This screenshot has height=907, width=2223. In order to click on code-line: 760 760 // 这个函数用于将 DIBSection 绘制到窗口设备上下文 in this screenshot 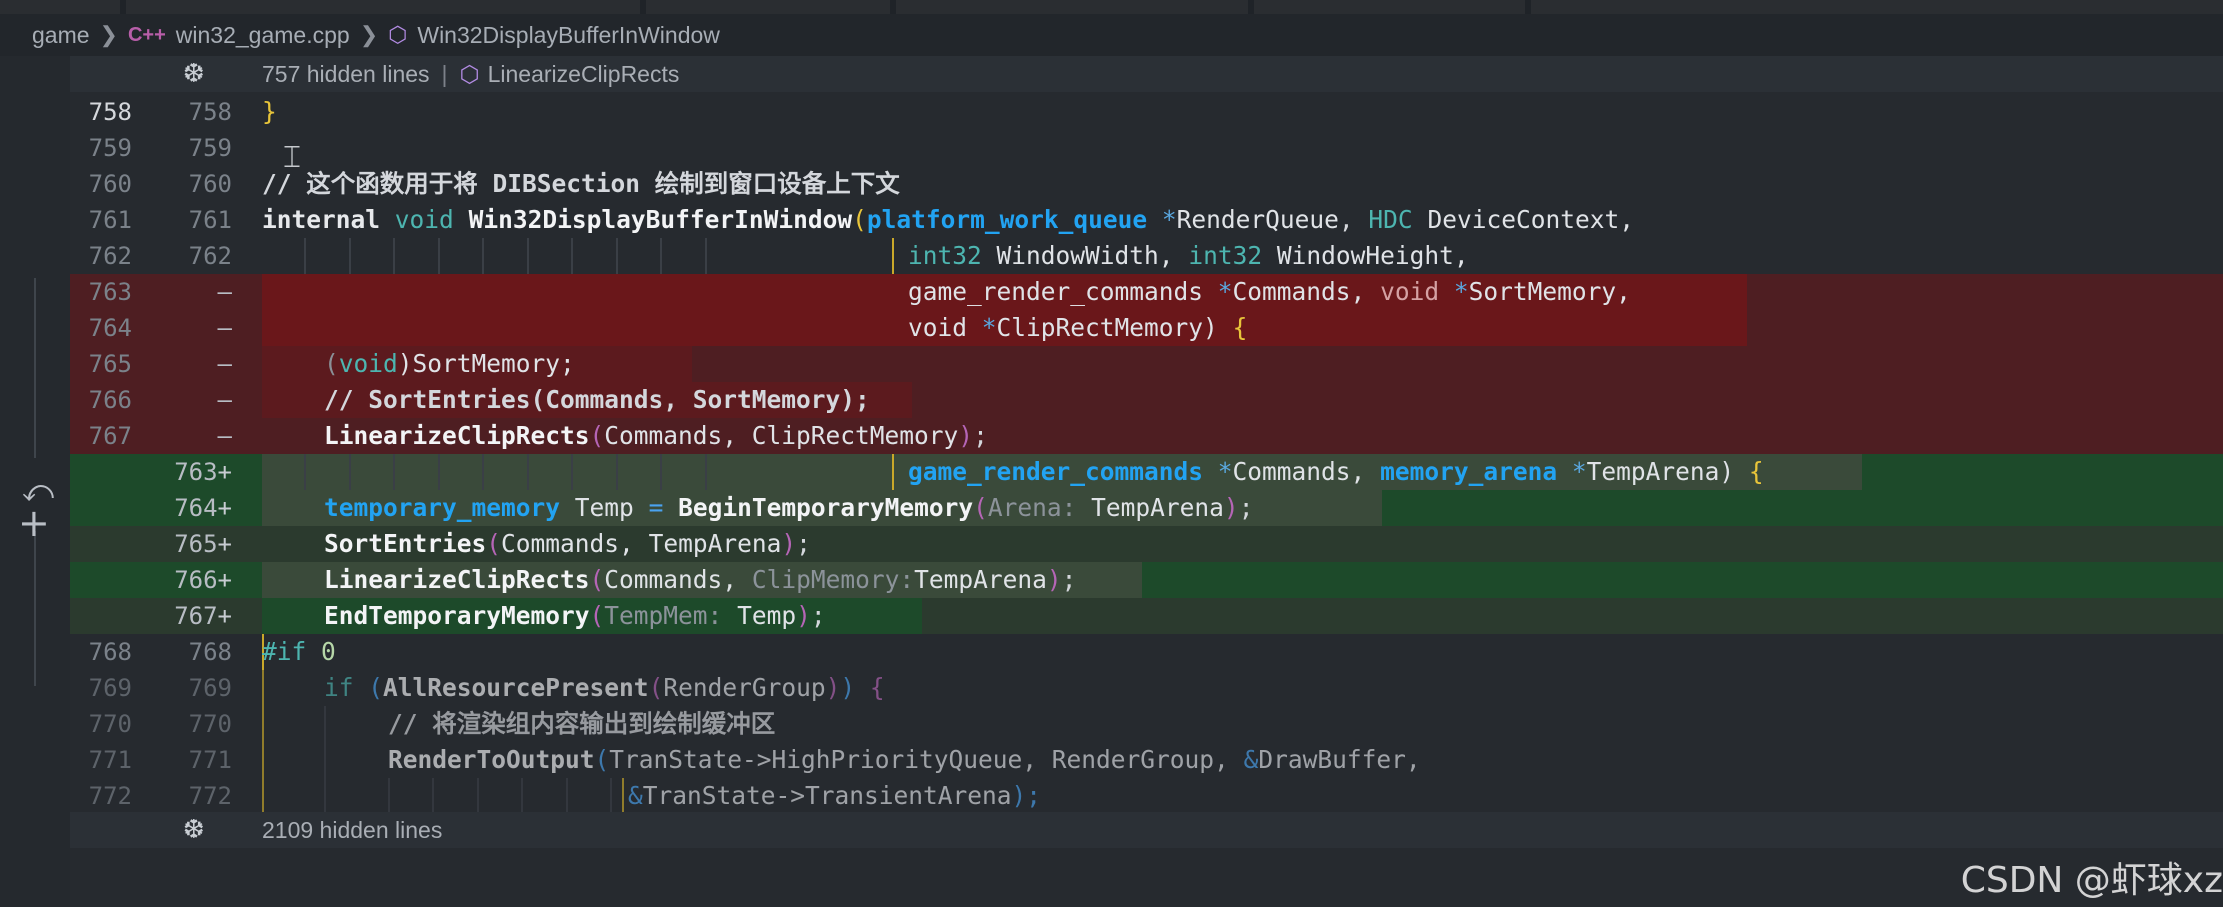, I will do `click(1146, 184)`.